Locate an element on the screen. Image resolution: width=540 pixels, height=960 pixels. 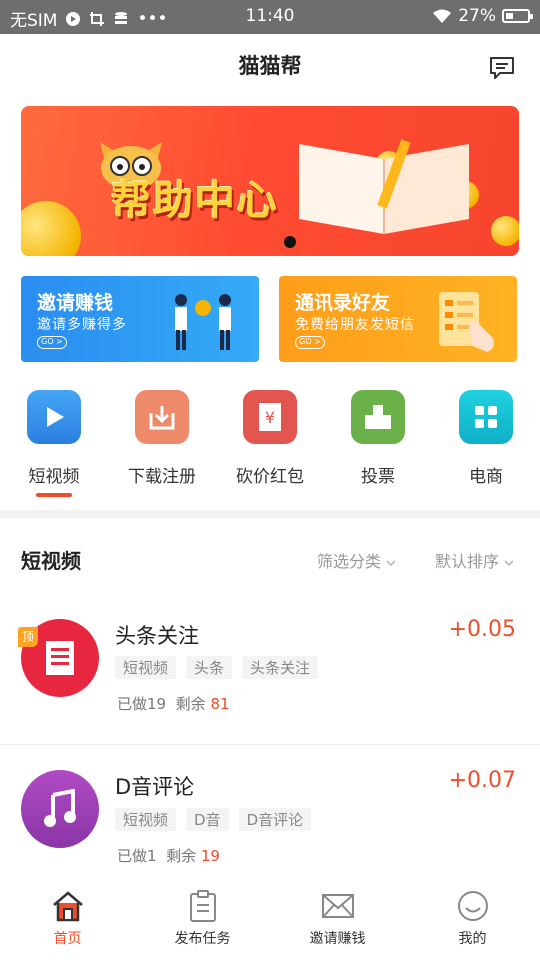
book-illustration is located at coordinates (384, 186).